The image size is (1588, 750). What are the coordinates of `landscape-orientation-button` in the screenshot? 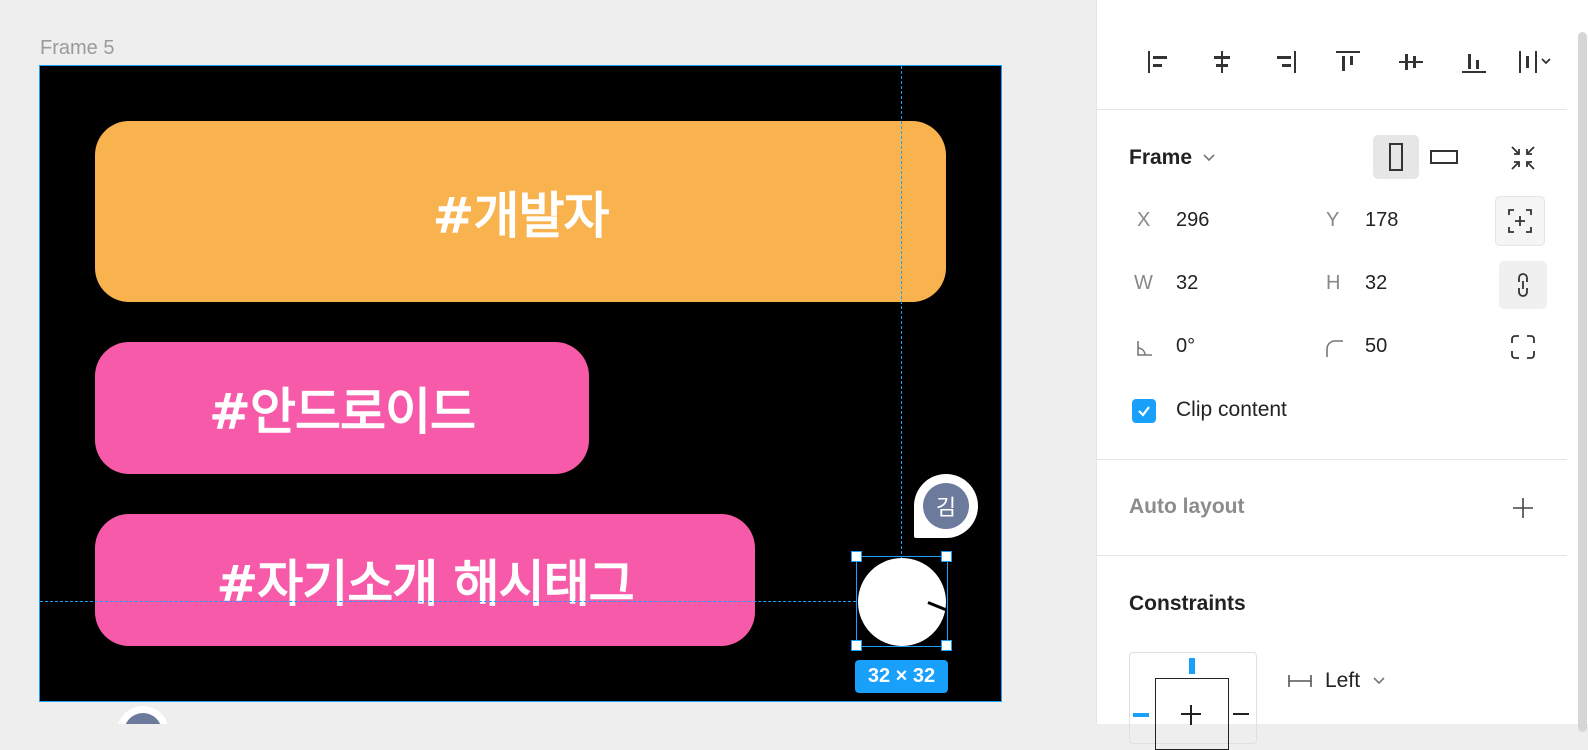 It's located at (1444, 157).